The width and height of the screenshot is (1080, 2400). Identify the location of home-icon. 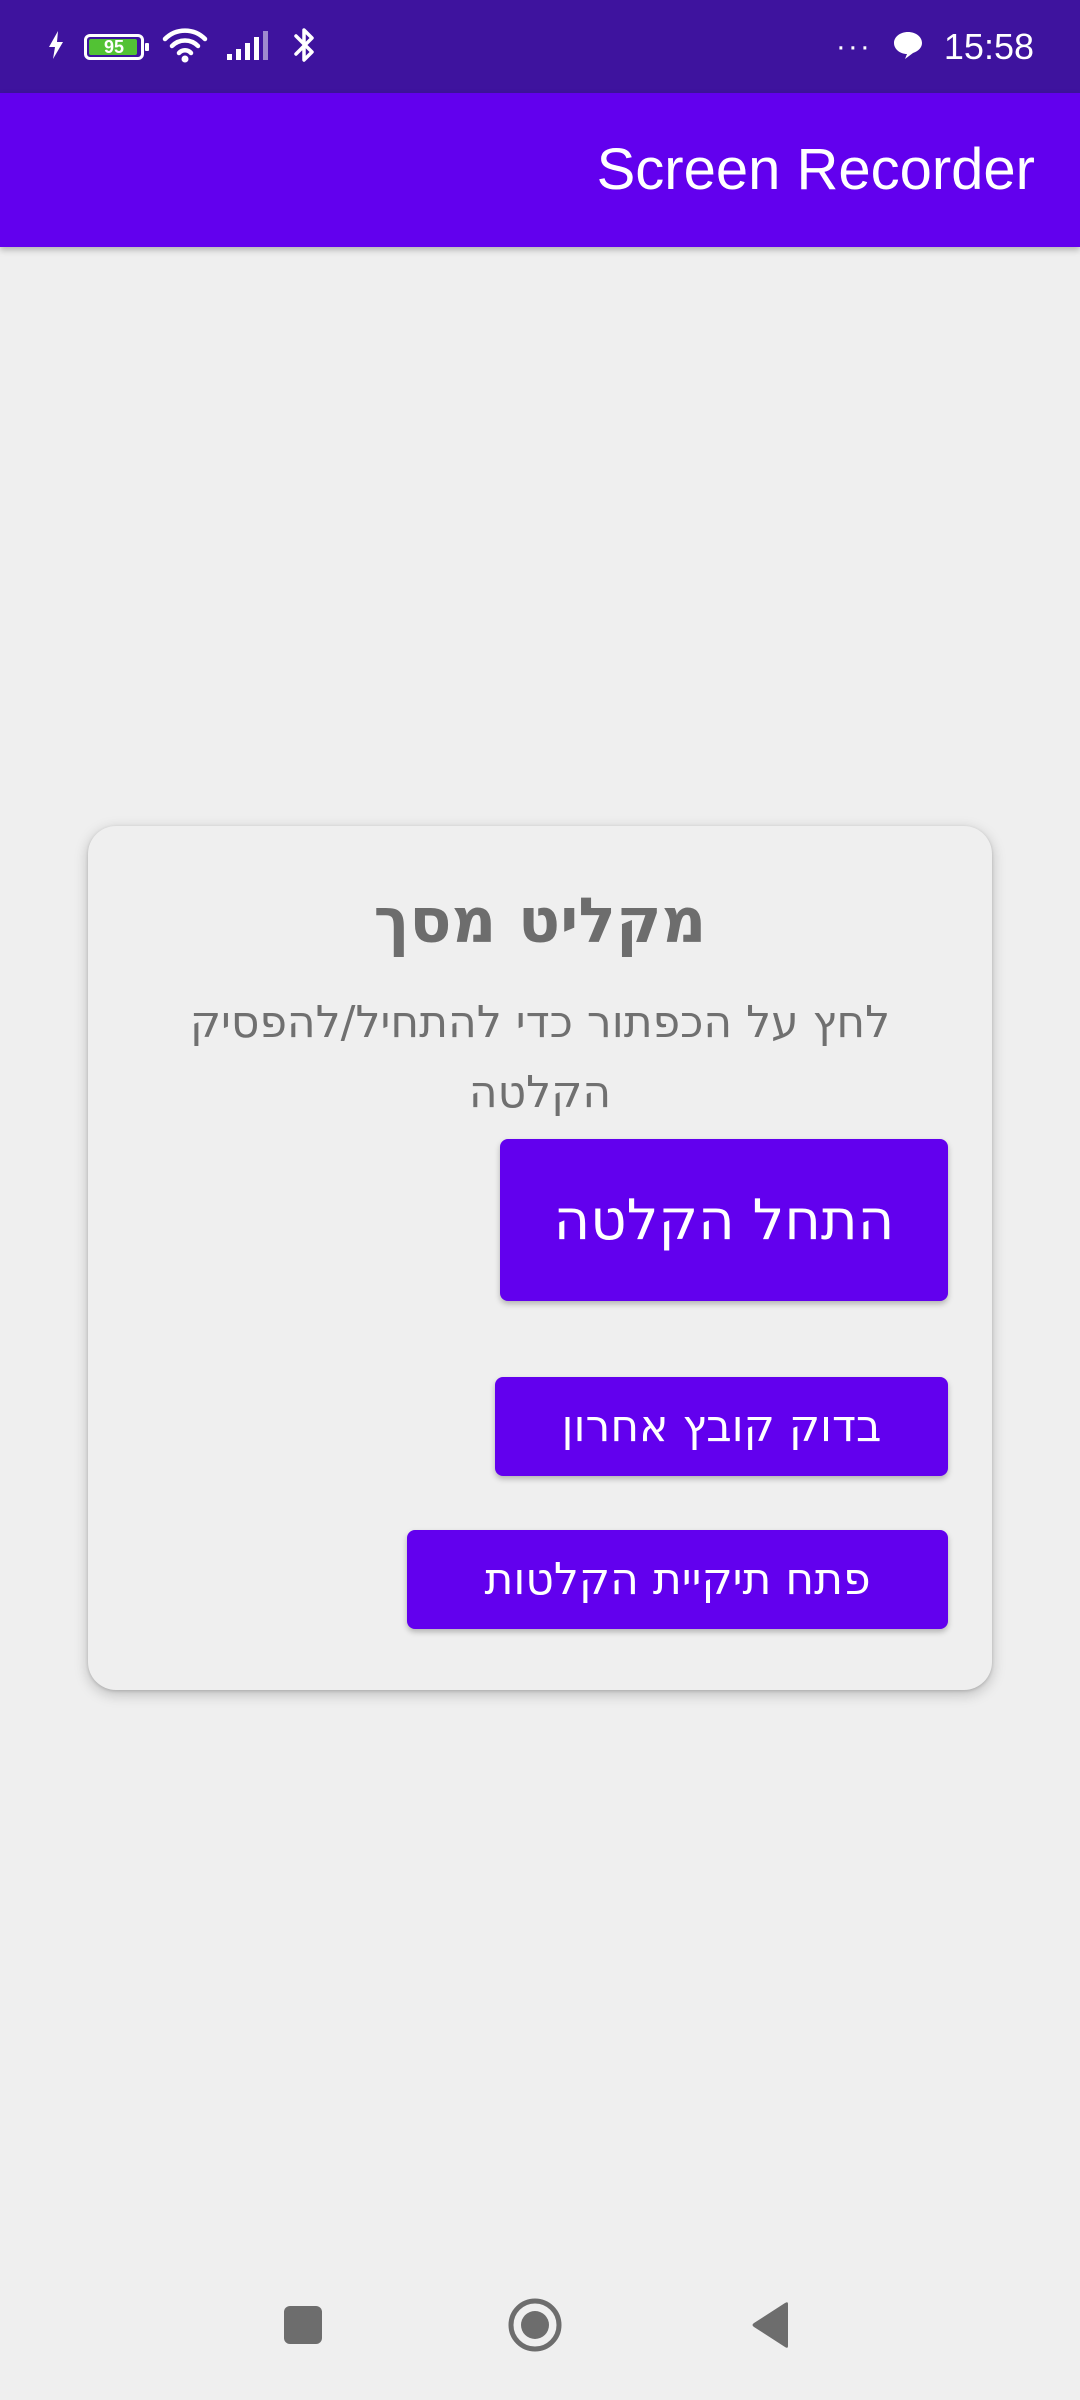
(535, 2325).